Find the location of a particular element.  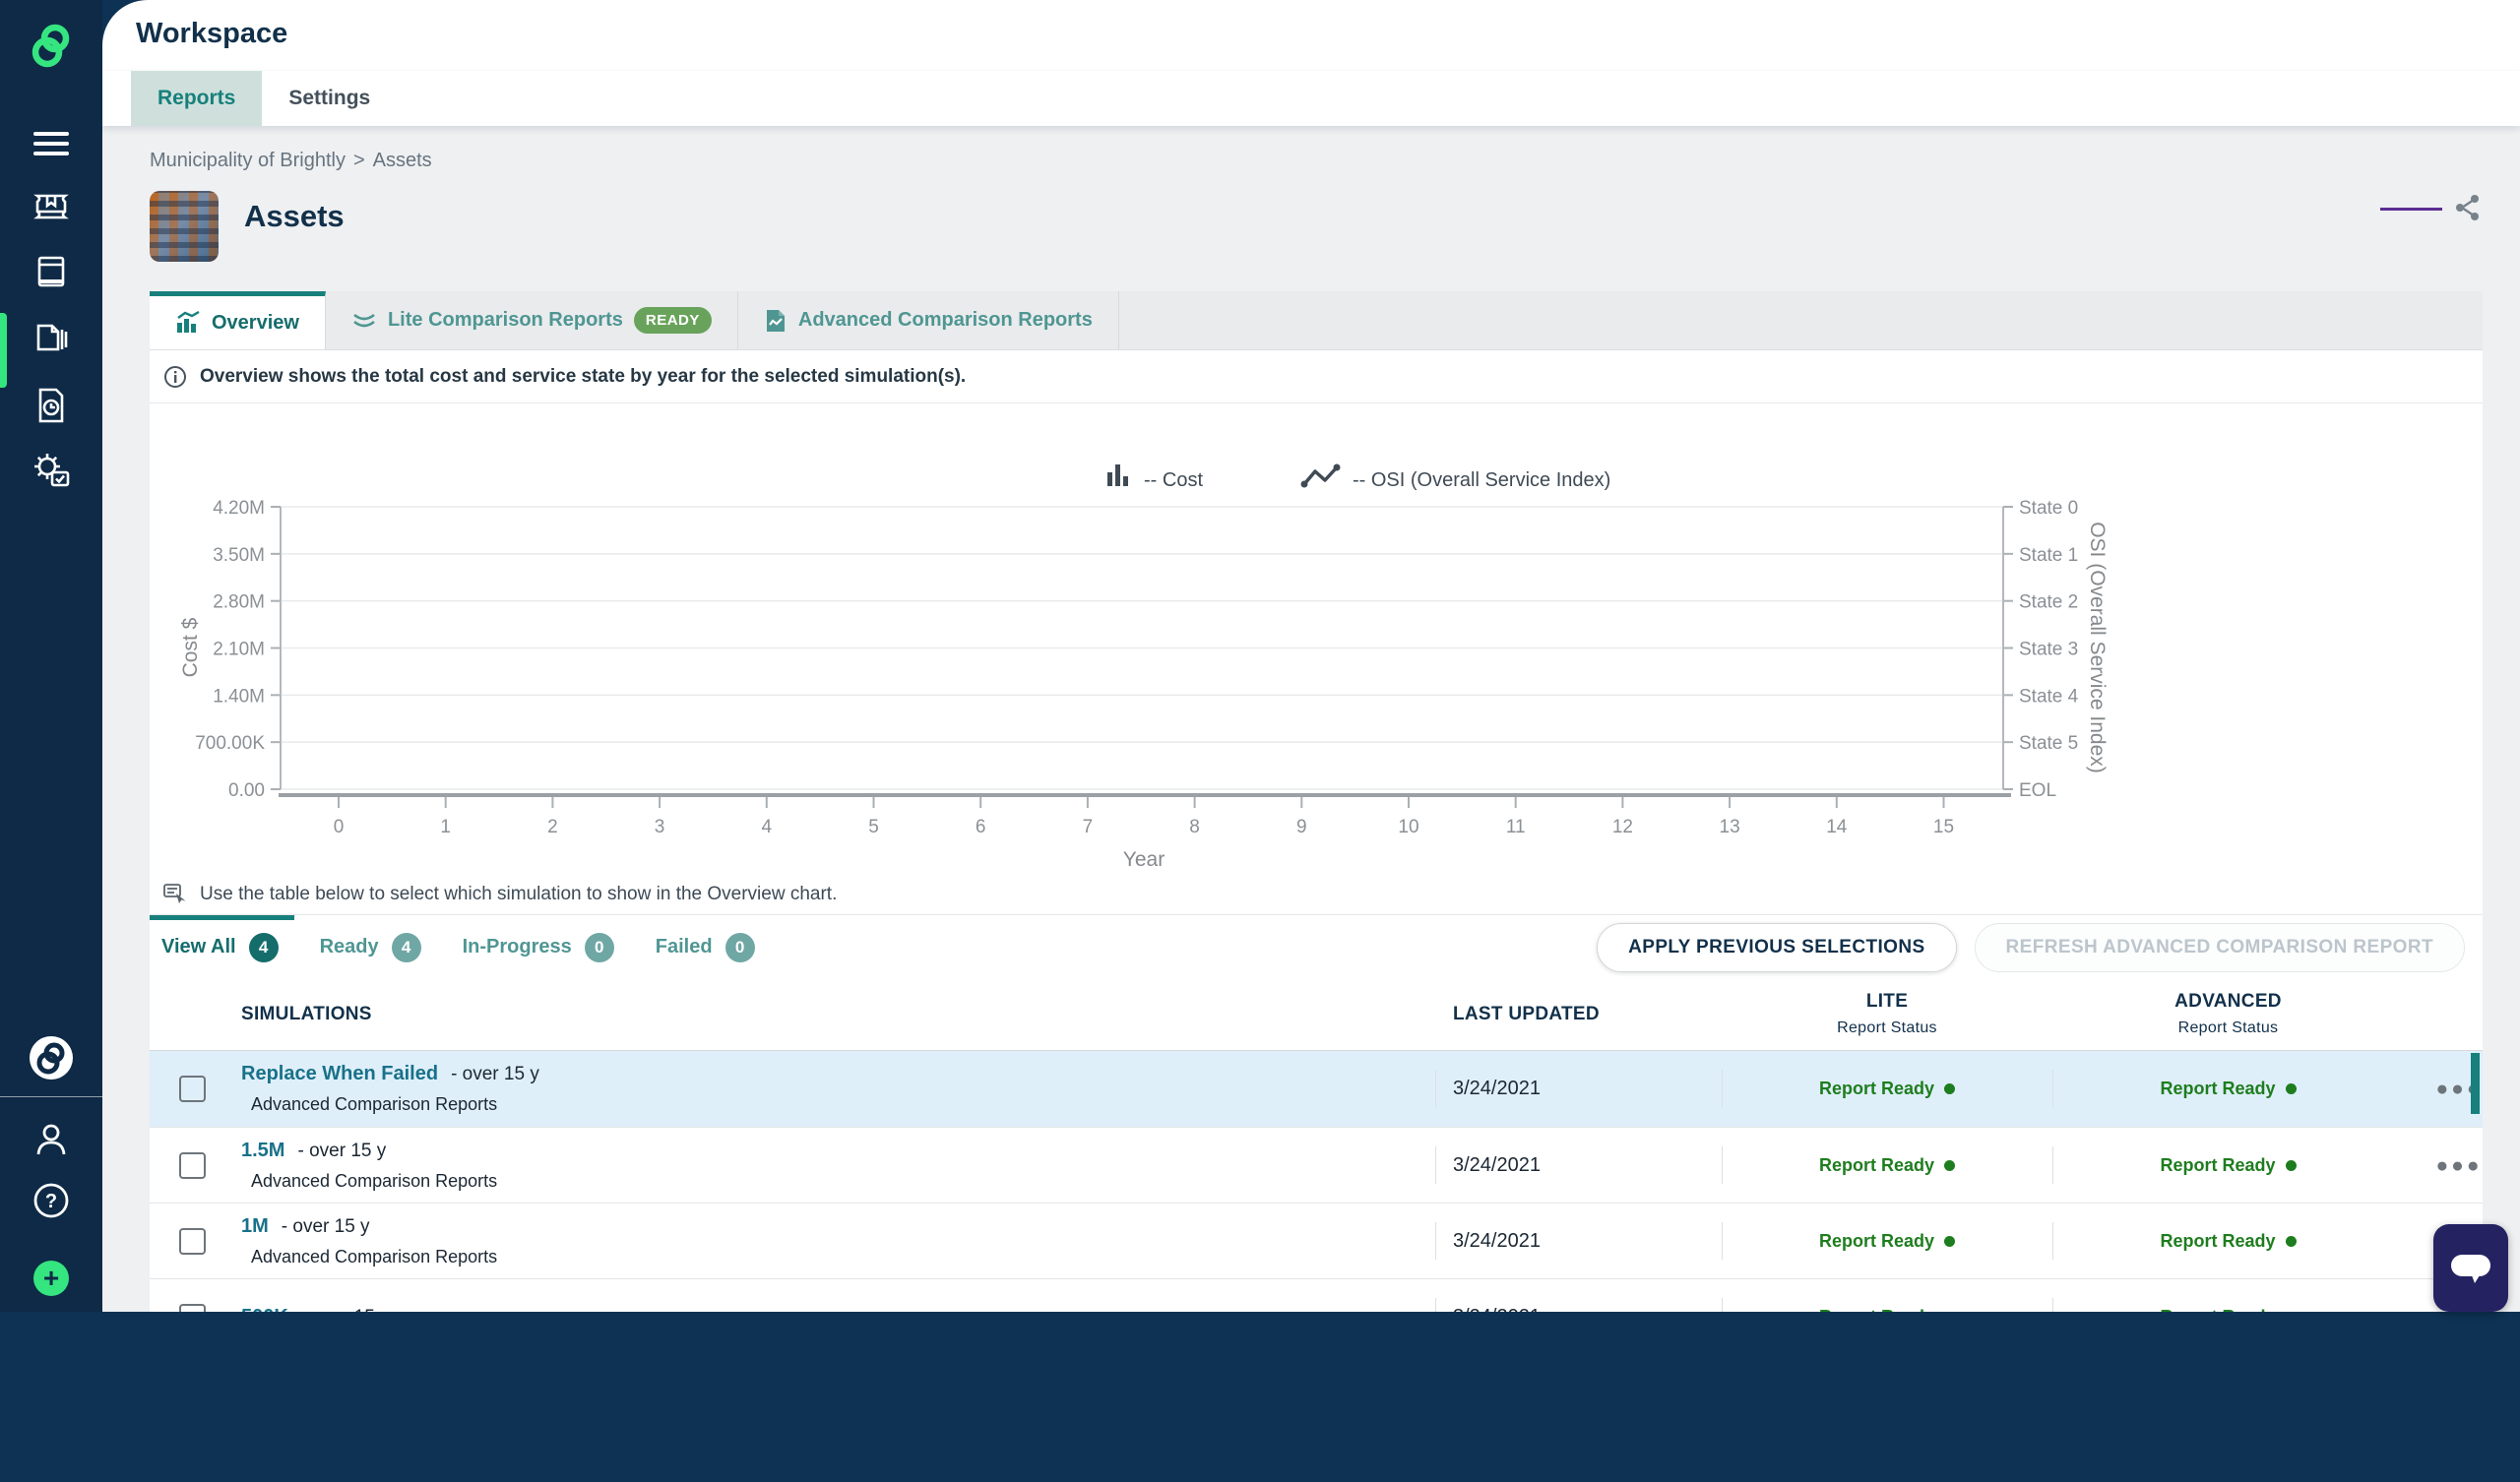

chat-bubble-icon is located at coordinates (2470, 1268).